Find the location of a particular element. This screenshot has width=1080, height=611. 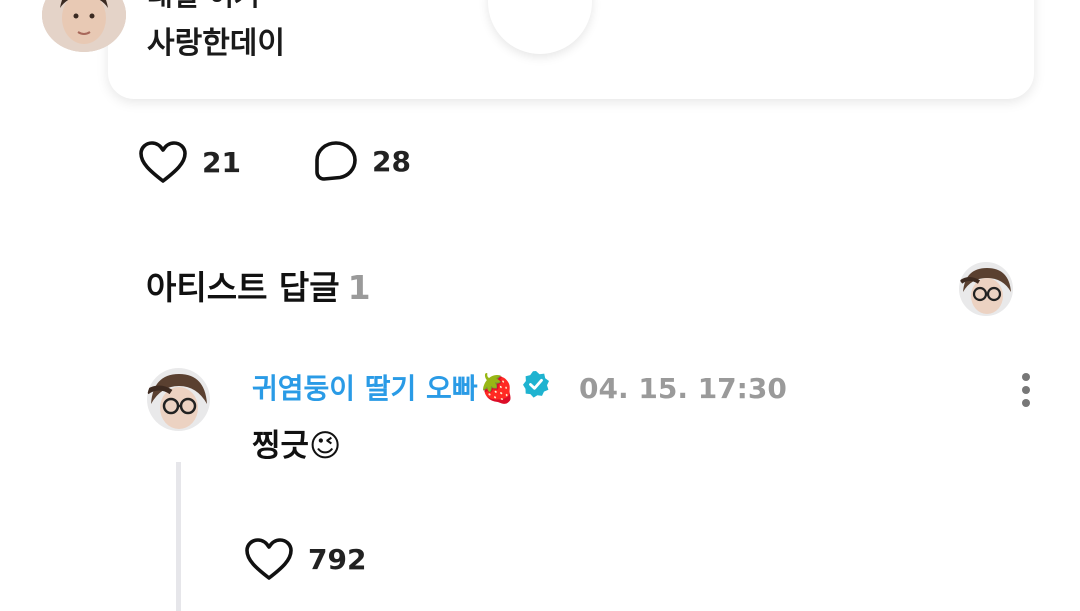

section-count: 1 is located at coordinates (359, 287).